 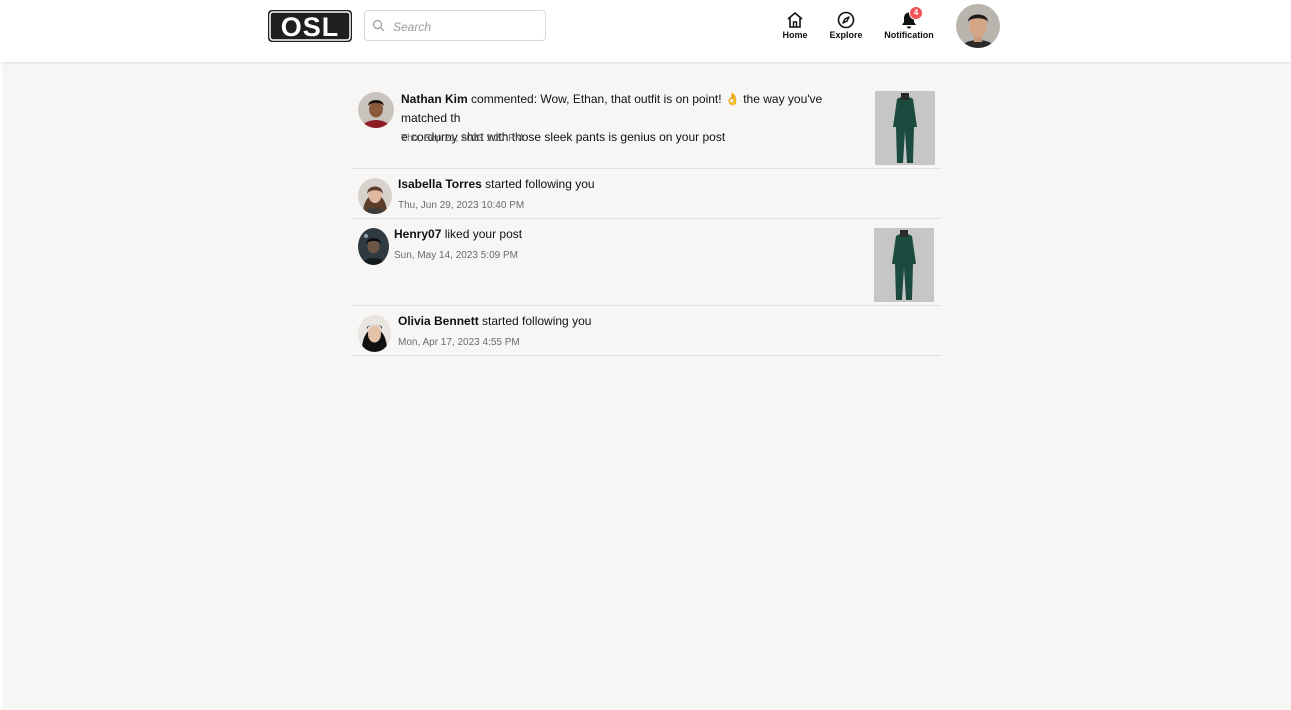 I want to click on notification-timestamp: Mon, Apr 17, 2023 4:55 PM, so click(x=459, y=342).